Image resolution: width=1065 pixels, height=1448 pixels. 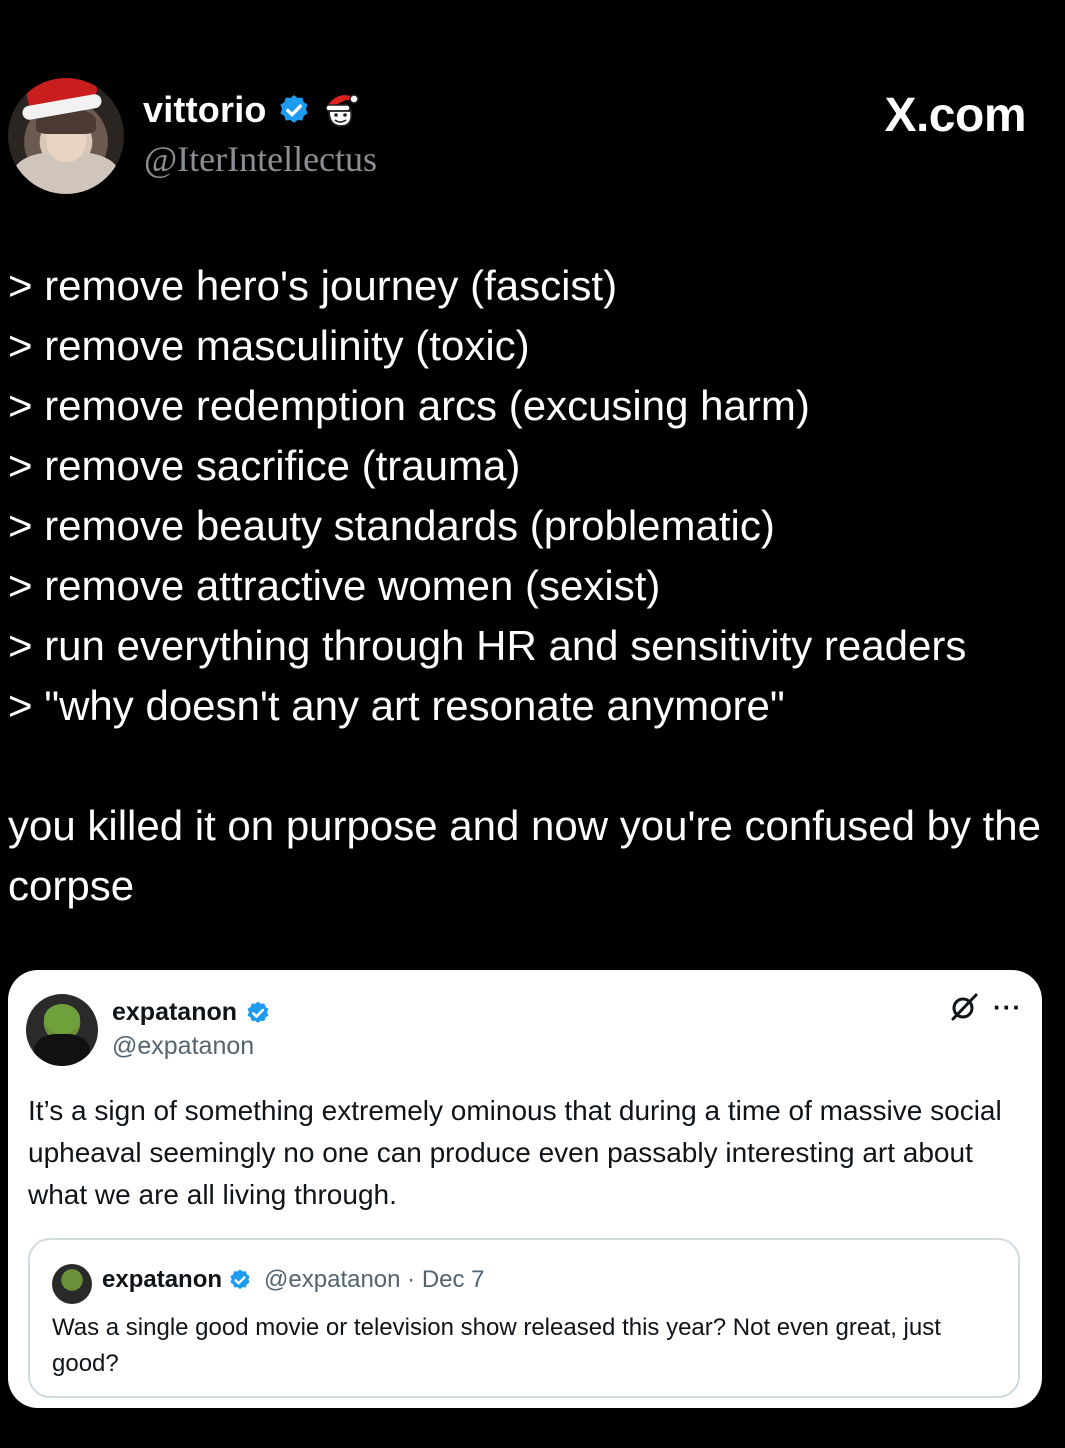 I want to click on post-line: > remove hero's journey (fascist), so click(x=313, y=285).